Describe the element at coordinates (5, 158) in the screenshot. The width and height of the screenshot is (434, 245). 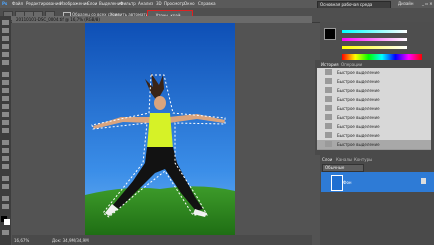
I see `path-selection-tool-icon` at that location.